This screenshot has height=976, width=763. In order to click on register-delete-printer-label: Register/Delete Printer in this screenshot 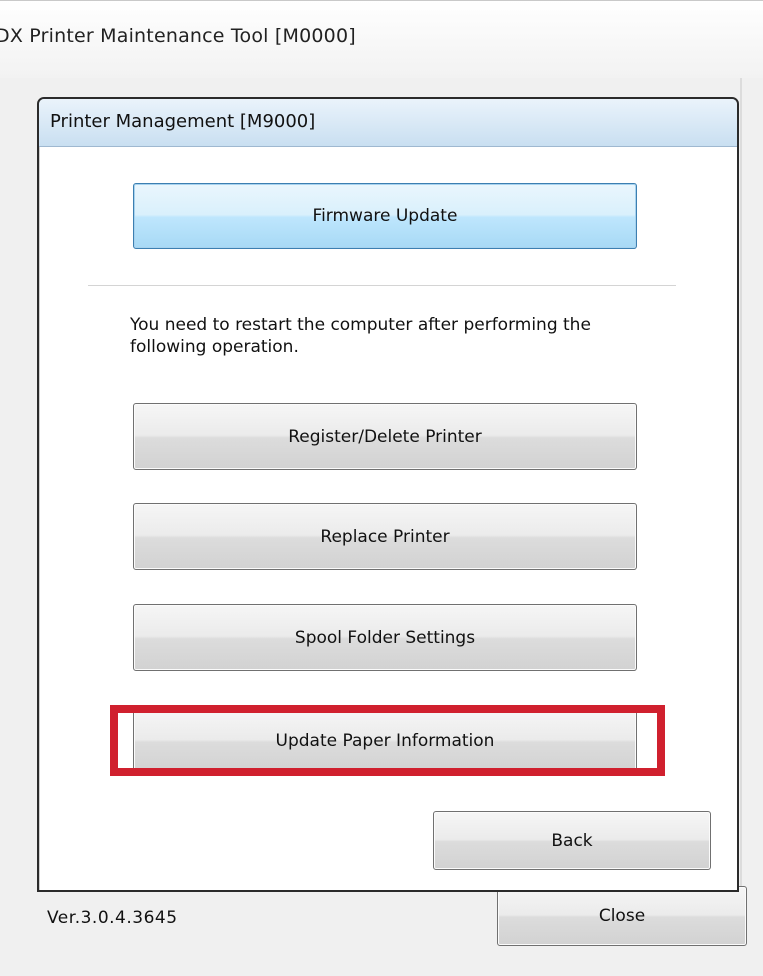, I will do `click(385, 436)`.